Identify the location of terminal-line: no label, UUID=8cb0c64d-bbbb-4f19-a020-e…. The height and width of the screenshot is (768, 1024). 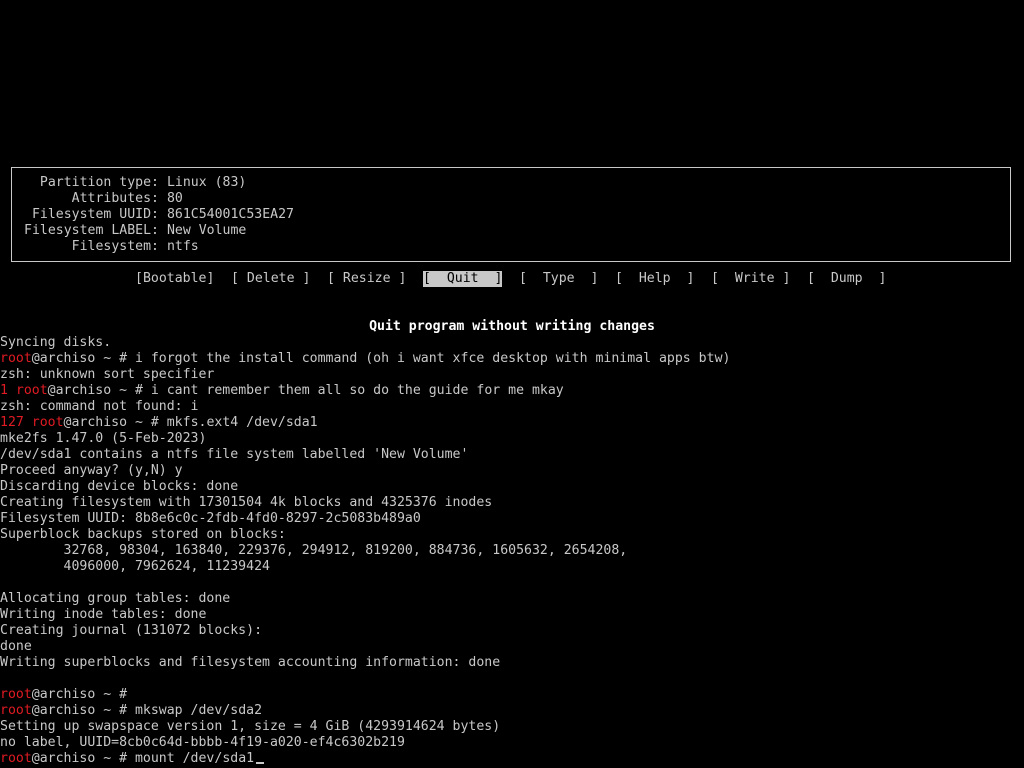
(202, 743).